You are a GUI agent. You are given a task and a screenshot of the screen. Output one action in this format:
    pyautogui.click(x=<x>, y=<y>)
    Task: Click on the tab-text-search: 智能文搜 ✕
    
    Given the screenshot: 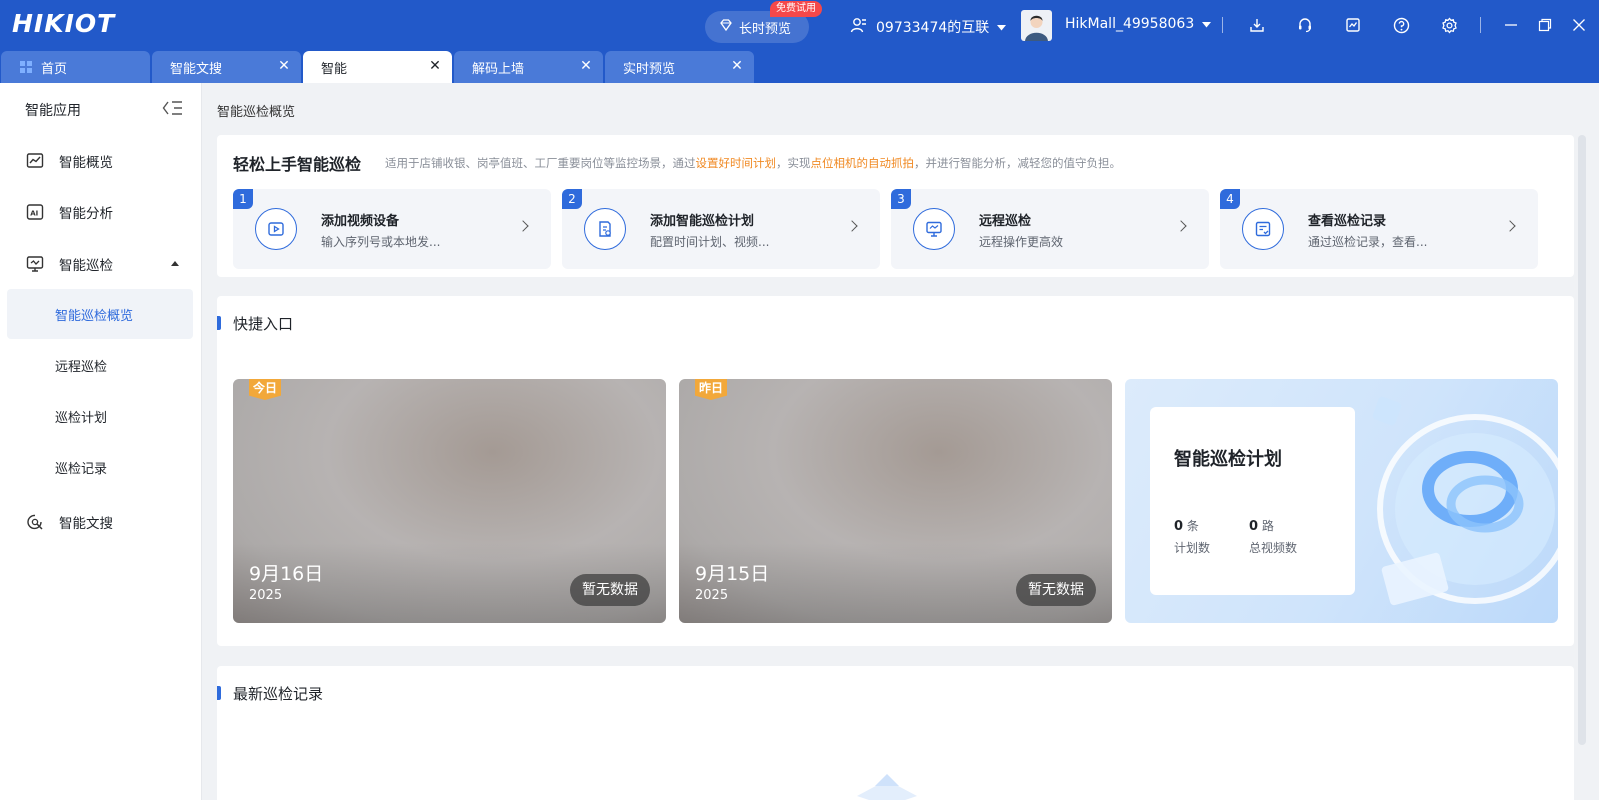 What is the action you would take?
    pyautogui.click(x=226, y=67)
    